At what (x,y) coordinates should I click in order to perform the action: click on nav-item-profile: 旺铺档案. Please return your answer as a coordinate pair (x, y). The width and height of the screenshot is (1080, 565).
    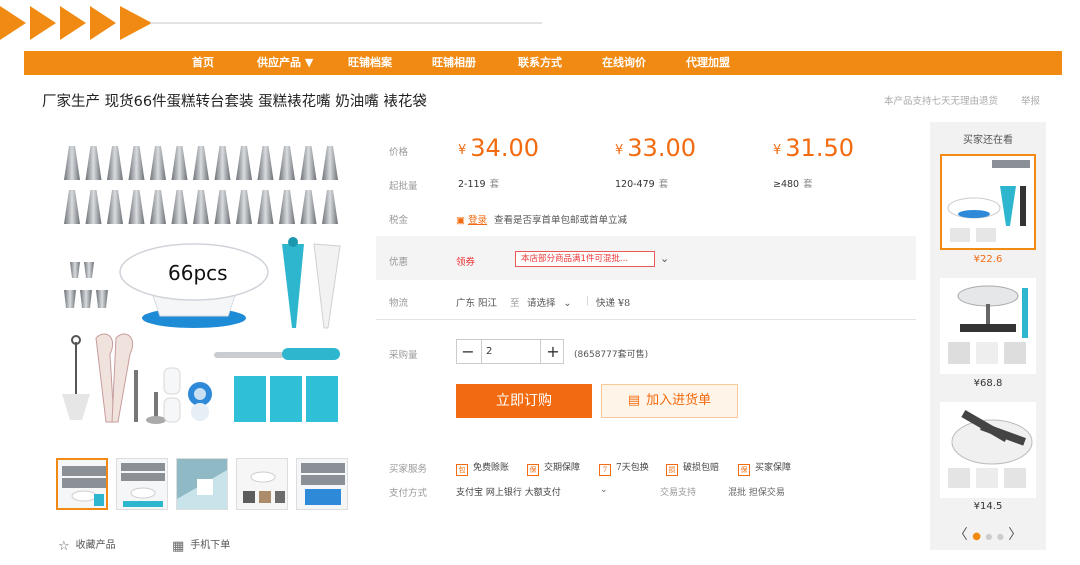
    Looking at the image, I should click on (370, 63).